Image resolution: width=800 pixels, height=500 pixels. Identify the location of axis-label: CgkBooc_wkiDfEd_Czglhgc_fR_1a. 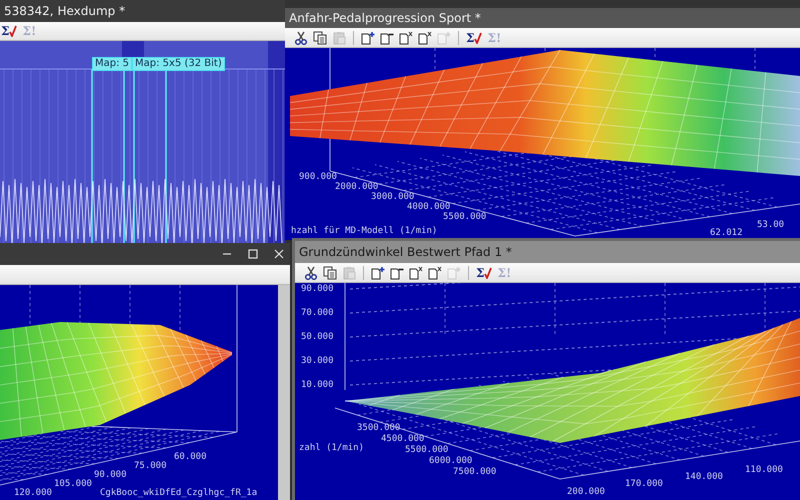
(179, 493).